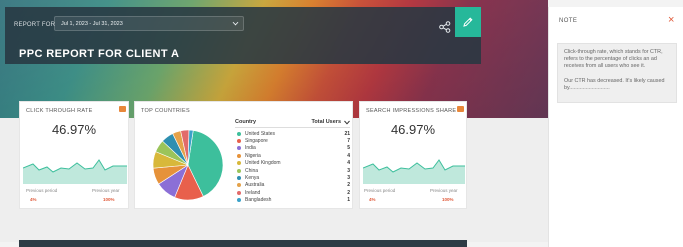 The height and width of the screenshot is (247, 683). What do you see at coordinates (165, 111) in the screenshot?
I see `widget-title: TOP COUNTRIES` at bounding box center [165, 111].